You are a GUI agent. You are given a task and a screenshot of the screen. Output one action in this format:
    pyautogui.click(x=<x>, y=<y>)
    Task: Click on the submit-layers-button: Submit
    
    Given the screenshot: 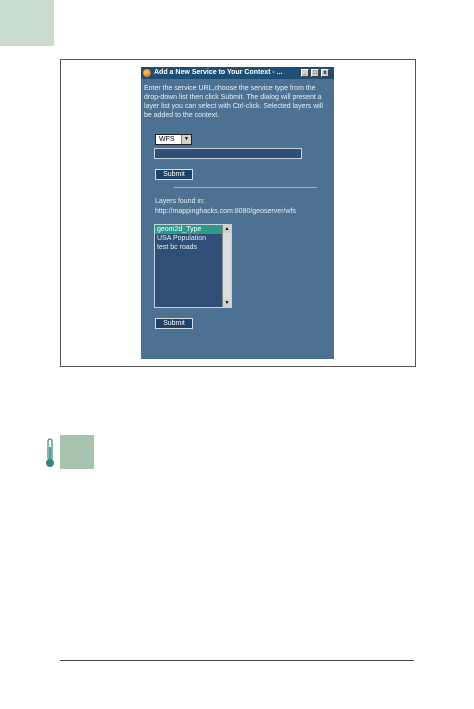 What is the action you would take?
    pyautogui.click(x=174, y=323)
    